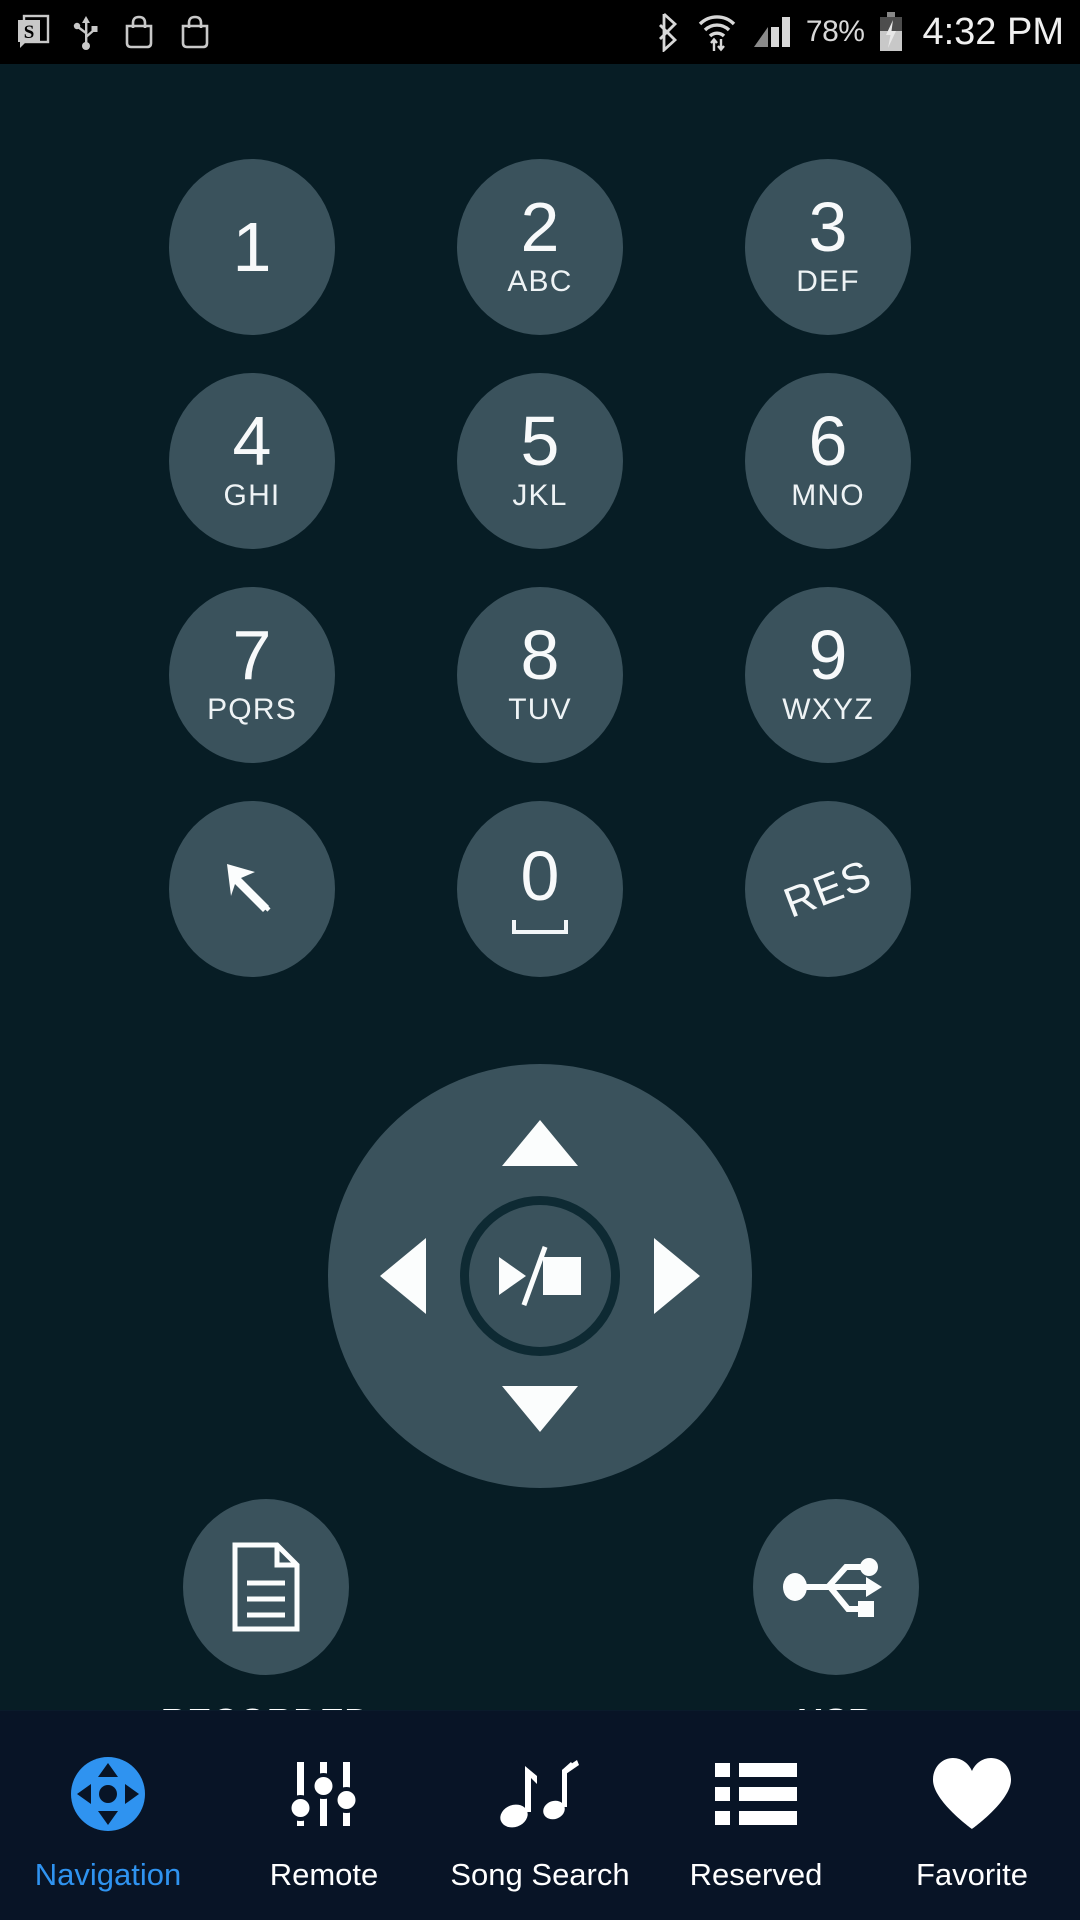  What do you see at coordinates (252, 654) in the screenshot?
I see `key-digit: 7` at bounding box center [252, 654].